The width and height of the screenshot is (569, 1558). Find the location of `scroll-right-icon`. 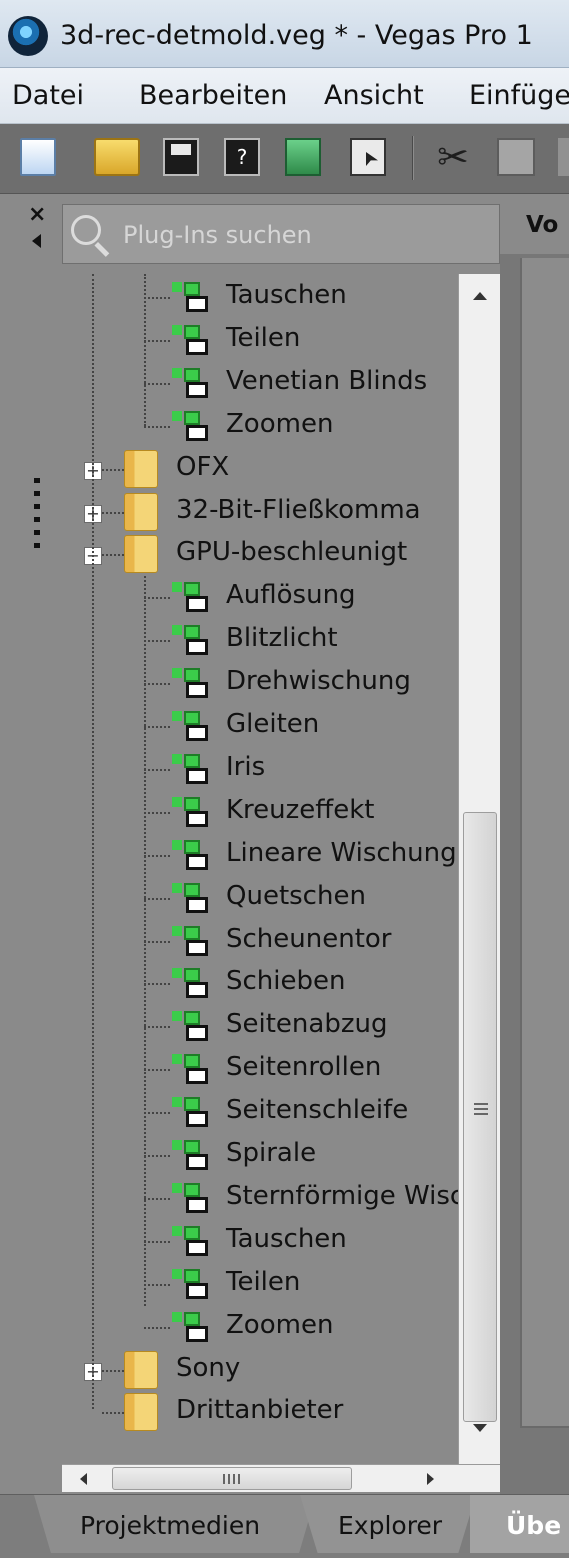

scroll-right-icon is located at coordinates (430, 1479).